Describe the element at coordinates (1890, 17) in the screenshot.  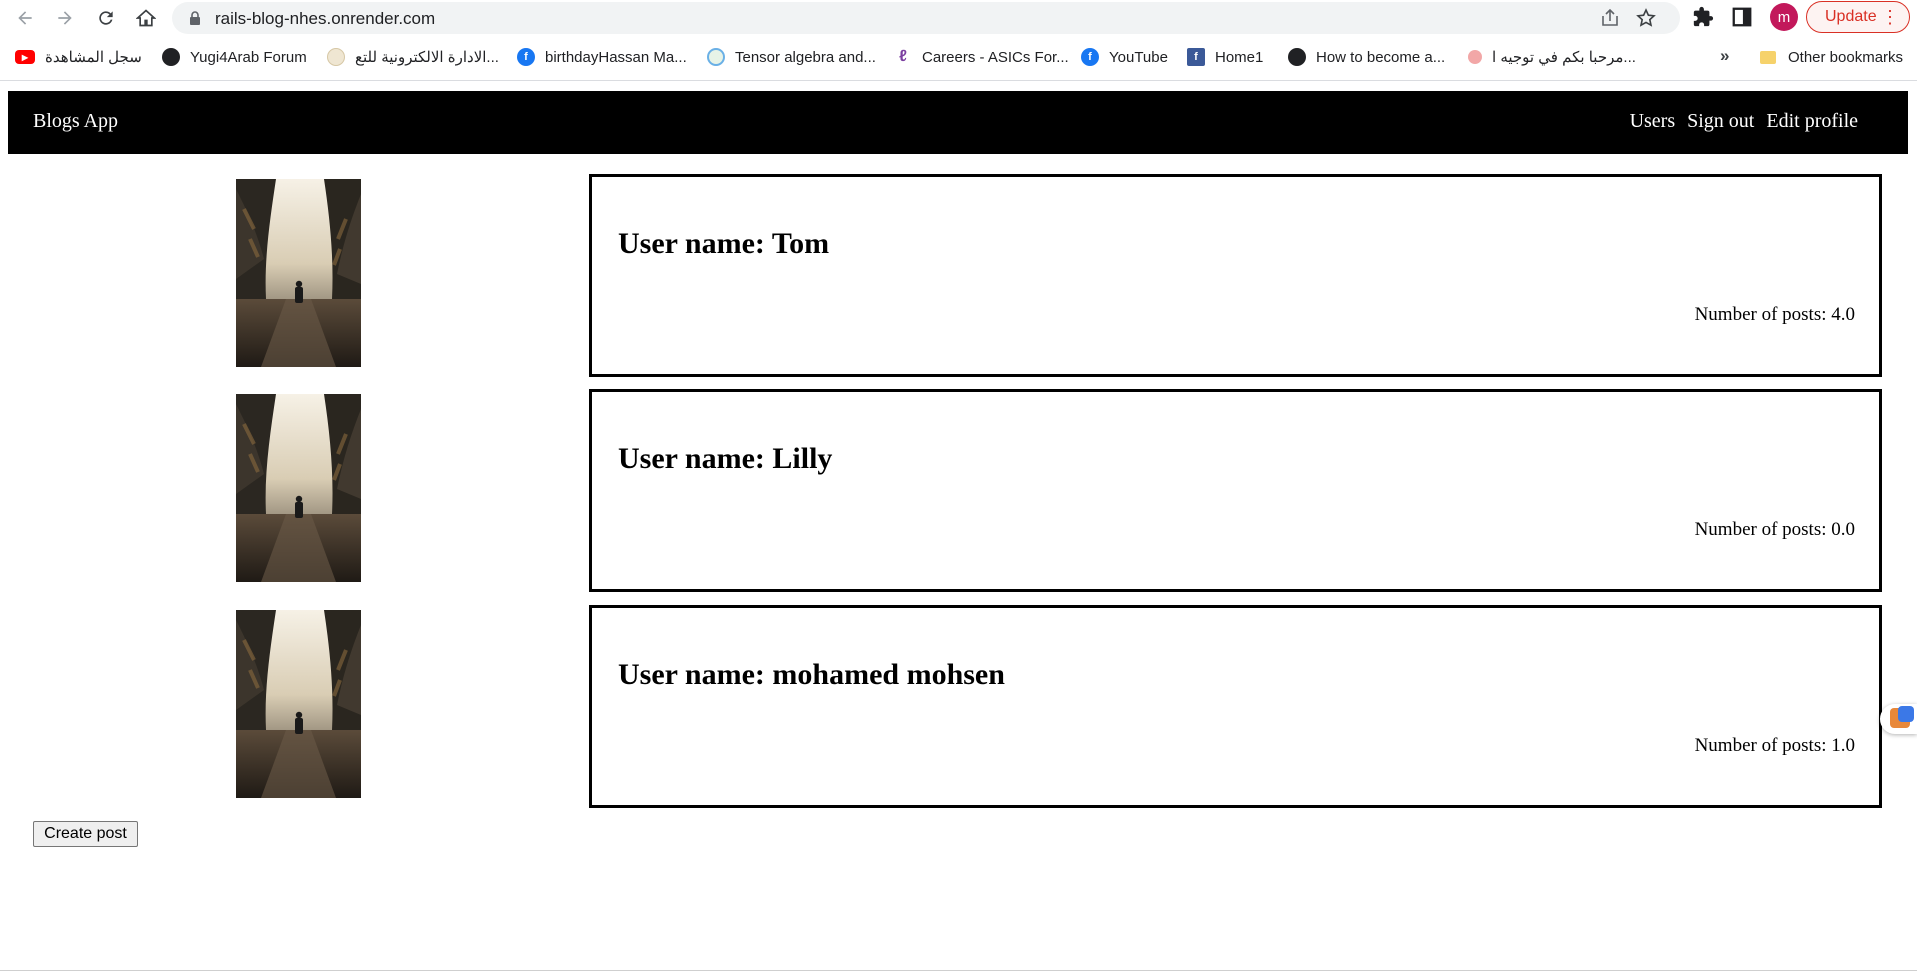
I see `menu-kebab-icon: ⋮` at that location.